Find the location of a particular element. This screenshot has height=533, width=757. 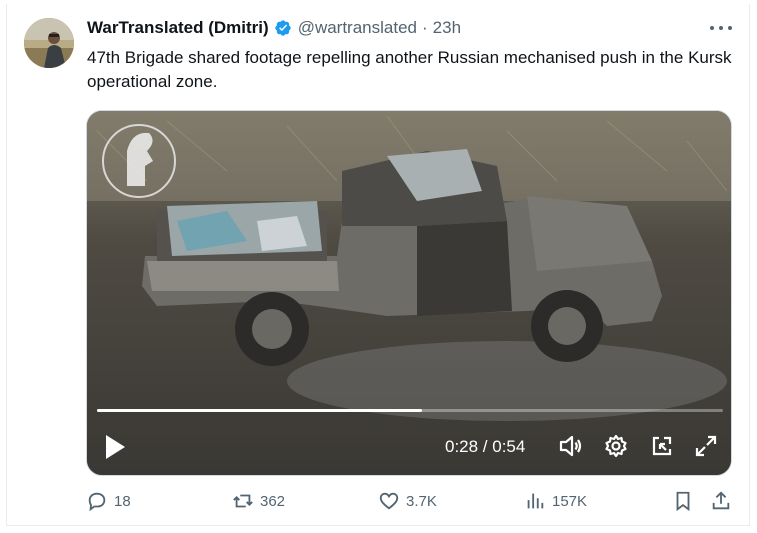

repost-button: 362 is located at coordinates (258, 501).